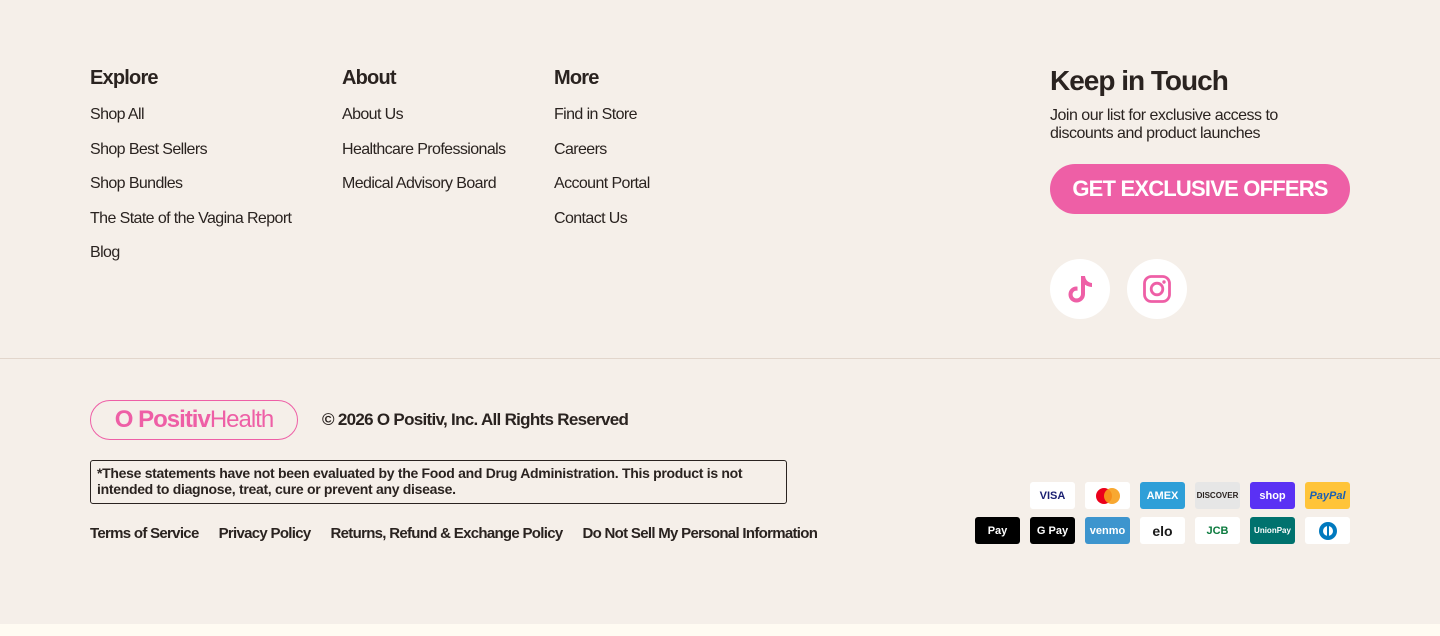 The width and height of the screenshot is (1440, 636). Describe the element at coordinates (602, 191) in the screenshot. I see `link-account-portal: Account Portal` at that location.